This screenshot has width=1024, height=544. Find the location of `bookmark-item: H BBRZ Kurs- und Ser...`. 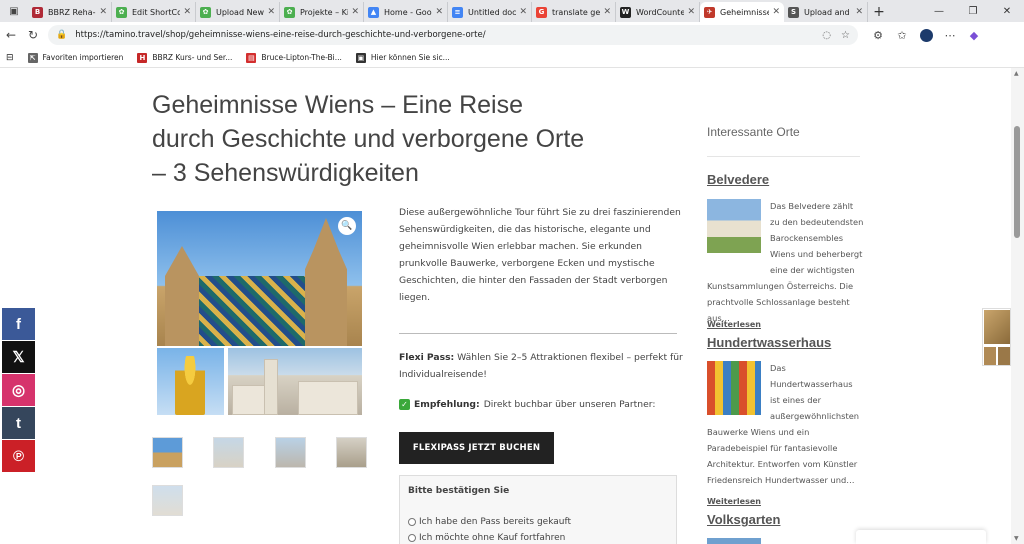

bookmark-item: H BBRZ Kurs- und Ser... is located at coordinates (184, 57).